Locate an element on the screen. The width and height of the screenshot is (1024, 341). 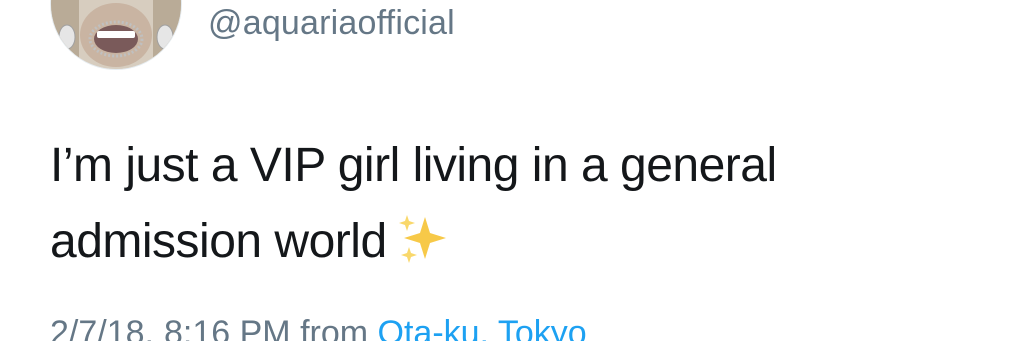
tweet-meta: 2/7/18, 8:16 PM from Ota-ku, Tokyo is located at coordinates (318, 327).